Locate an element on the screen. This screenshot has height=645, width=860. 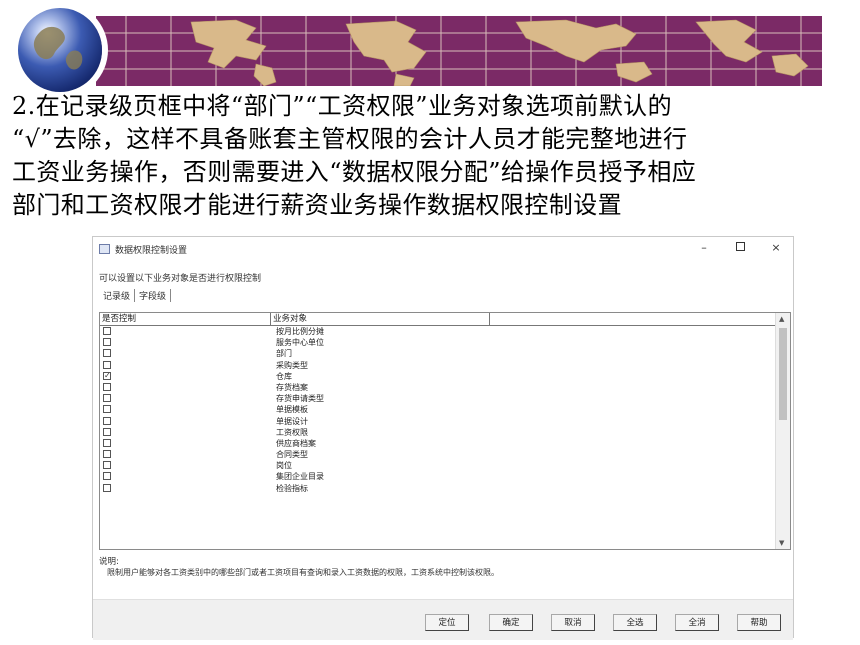
business-object-name: 存货申请类型 is located at coordinates (300, 399).